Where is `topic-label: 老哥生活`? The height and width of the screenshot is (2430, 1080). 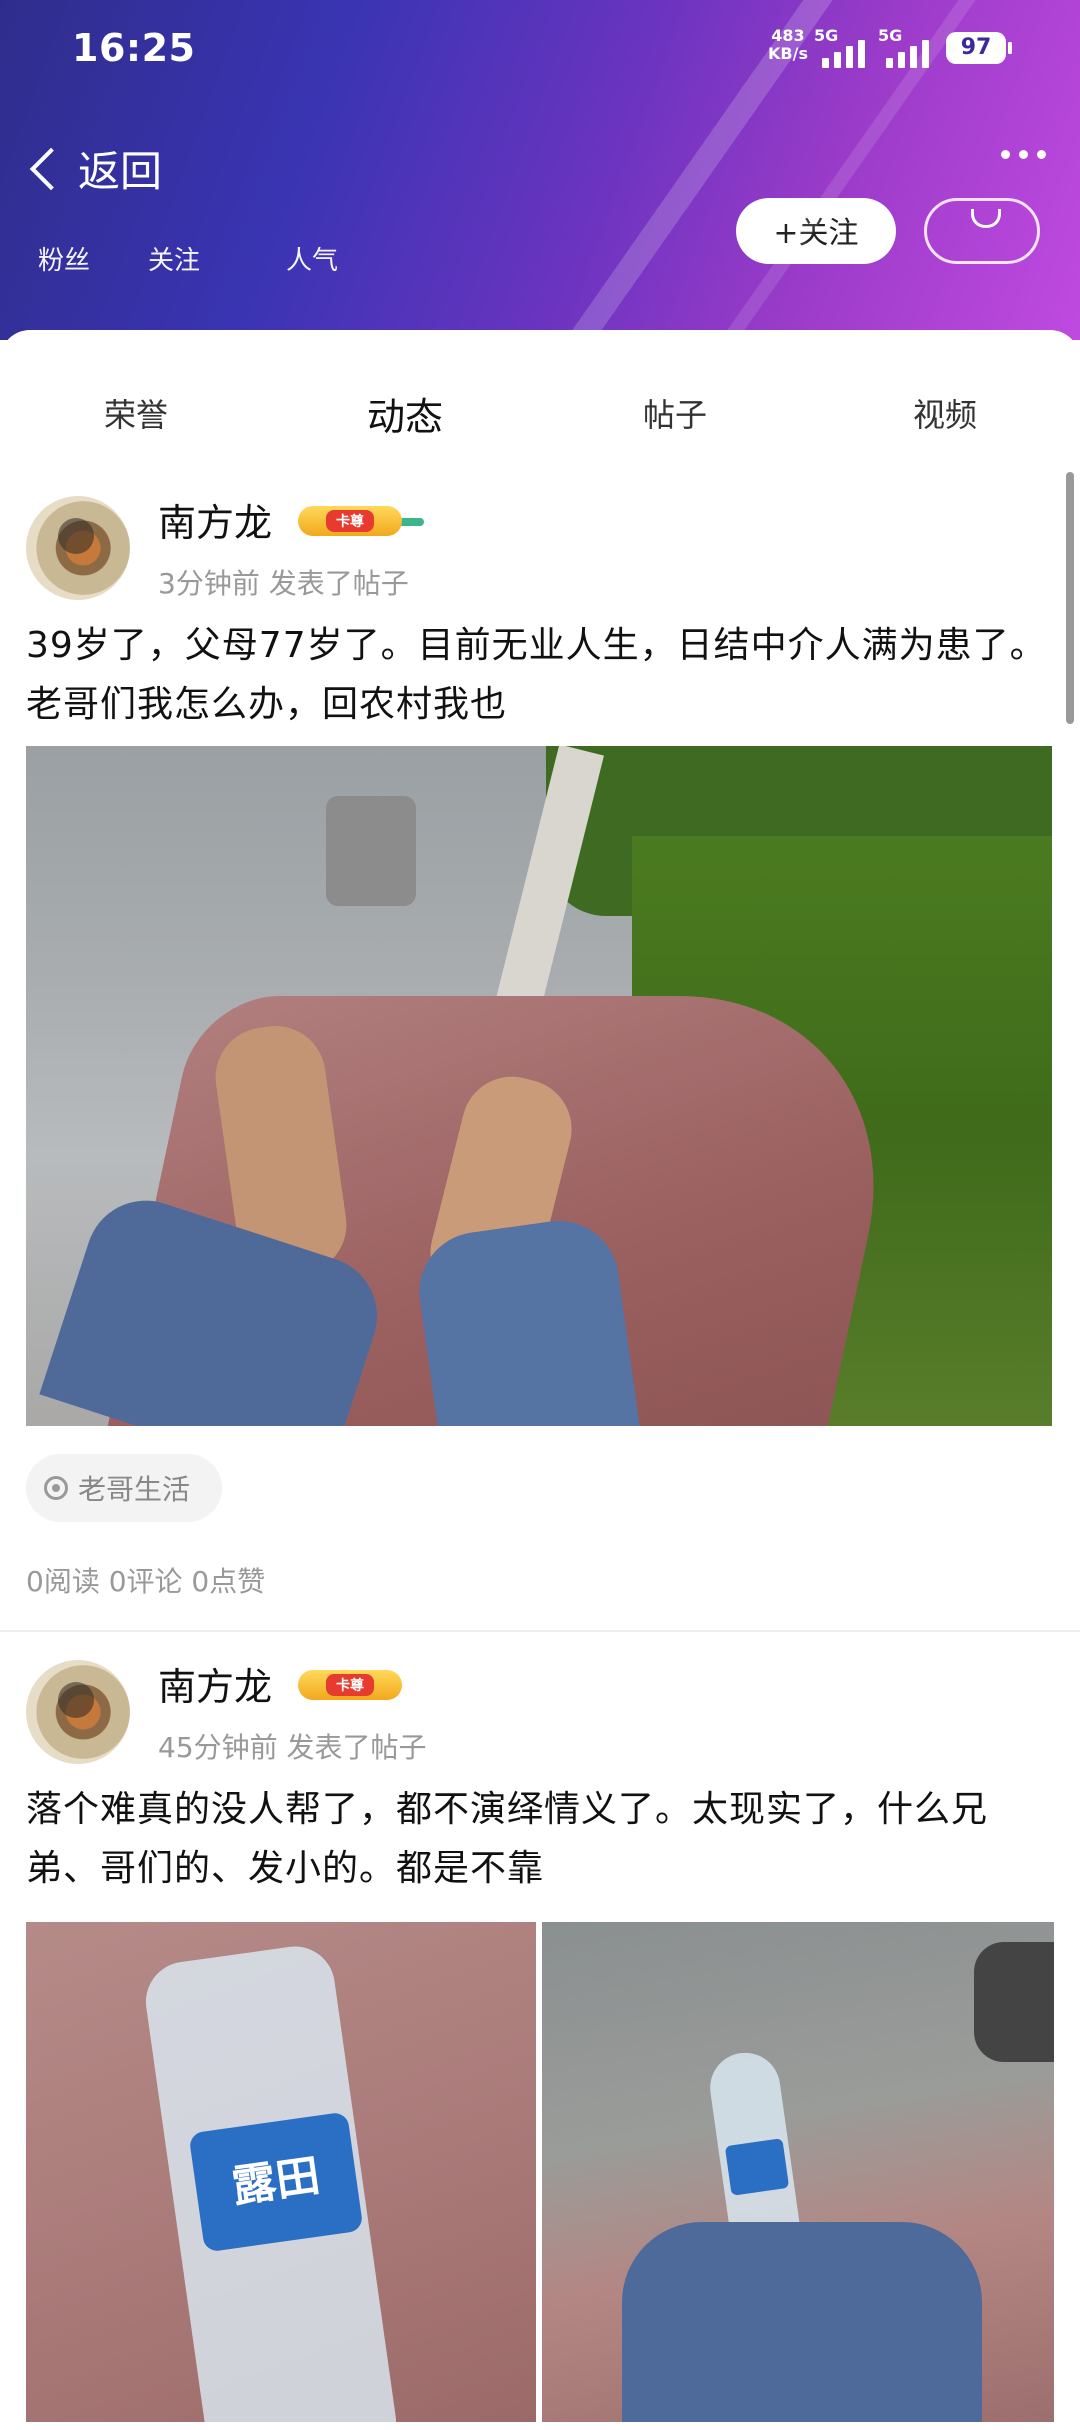 topic-label: 老哥生活 is located at coordinates (134, 1489).